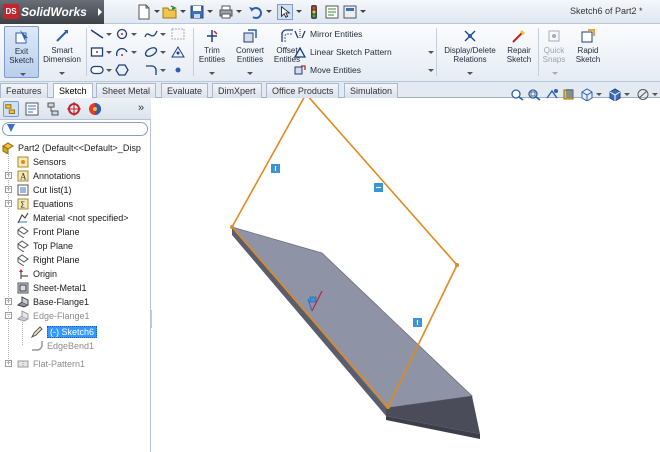 Image resolution: width=660 pixels, height=452 pixels. What do you see at coordinates (350, 12) in the screenshot?
I see `options-icon` at bounding box center [350, 12].